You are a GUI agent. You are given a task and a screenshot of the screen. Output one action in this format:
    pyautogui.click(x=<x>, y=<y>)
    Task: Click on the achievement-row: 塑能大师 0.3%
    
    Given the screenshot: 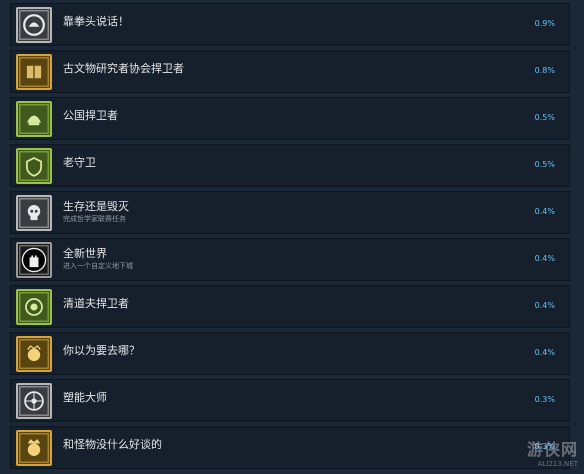 What is the action you would take?
    pyautogui.click(x=290, y=400)
    